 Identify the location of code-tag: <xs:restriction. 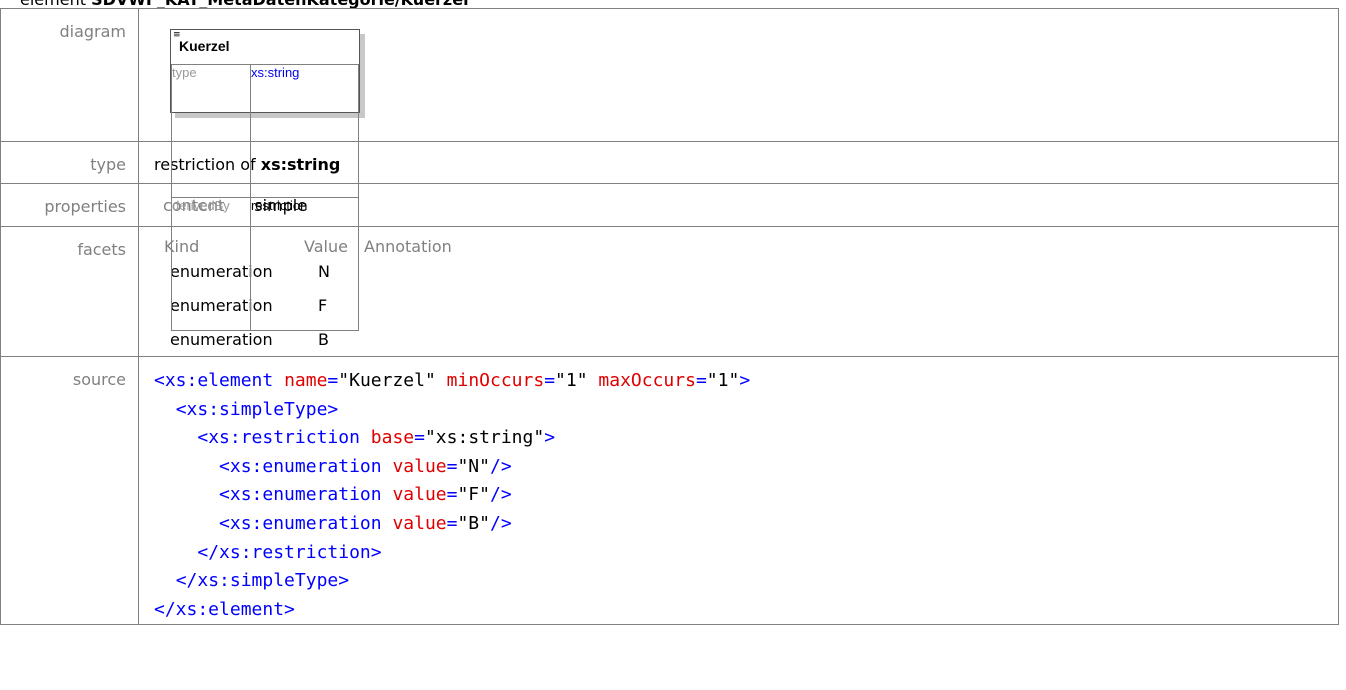
(278, 438).